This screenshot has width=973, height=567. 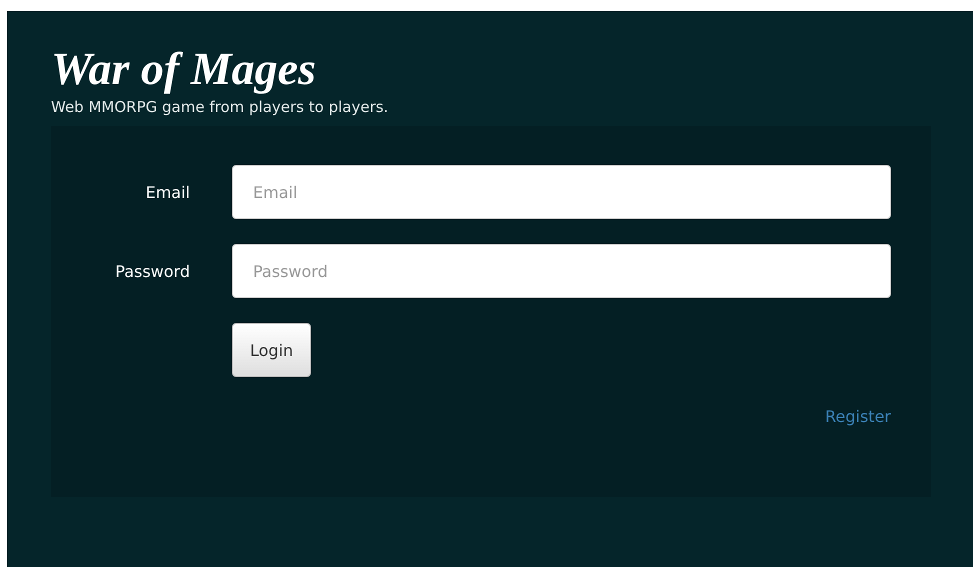 What do you see at coordinates (168, 192) in the screenshot?
I see `field-label: Email` at bounding box center [168, 192].